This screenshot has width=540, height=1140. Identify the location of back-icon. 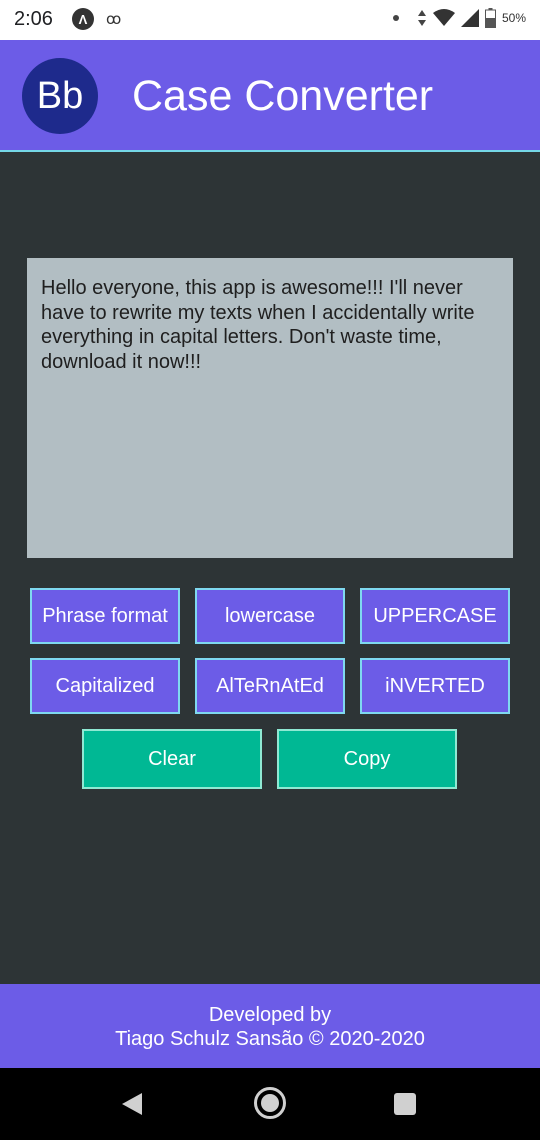
(132, 1104).